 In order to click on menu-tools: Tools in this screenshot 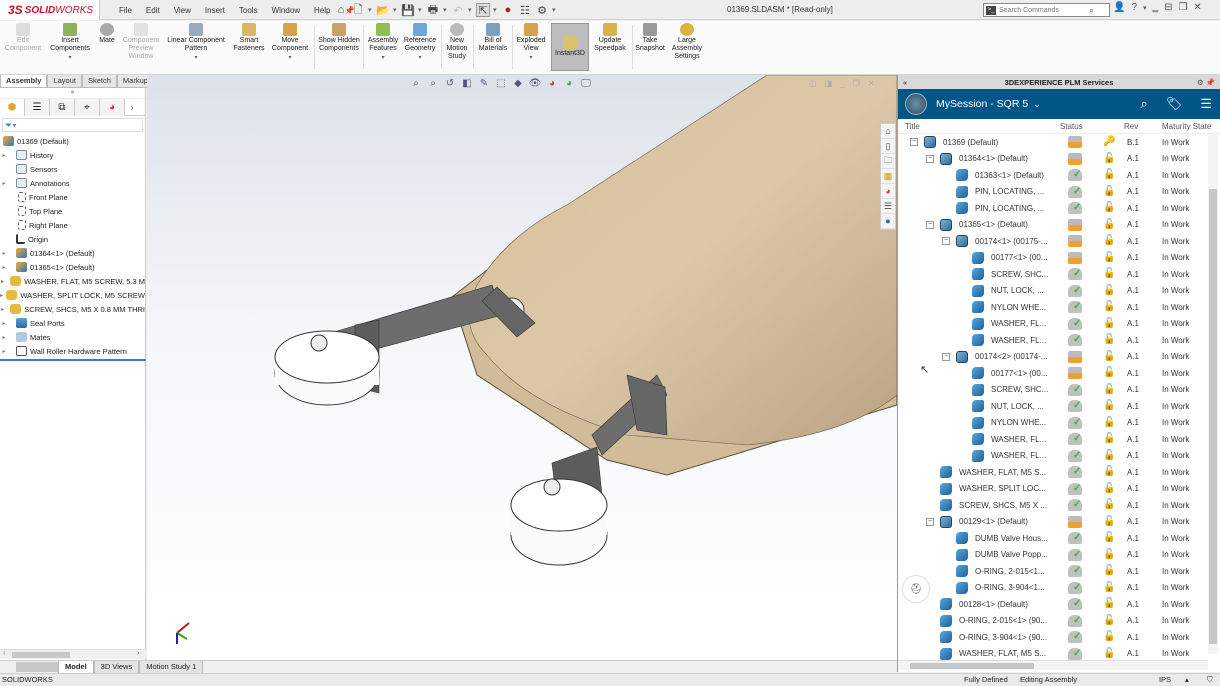, I will do `click(248, 10)`.